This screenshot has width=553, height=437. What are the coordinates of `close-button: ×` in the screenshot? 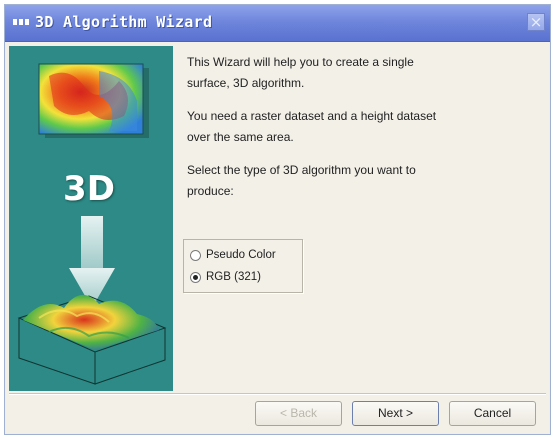 It's located at (536, 22).